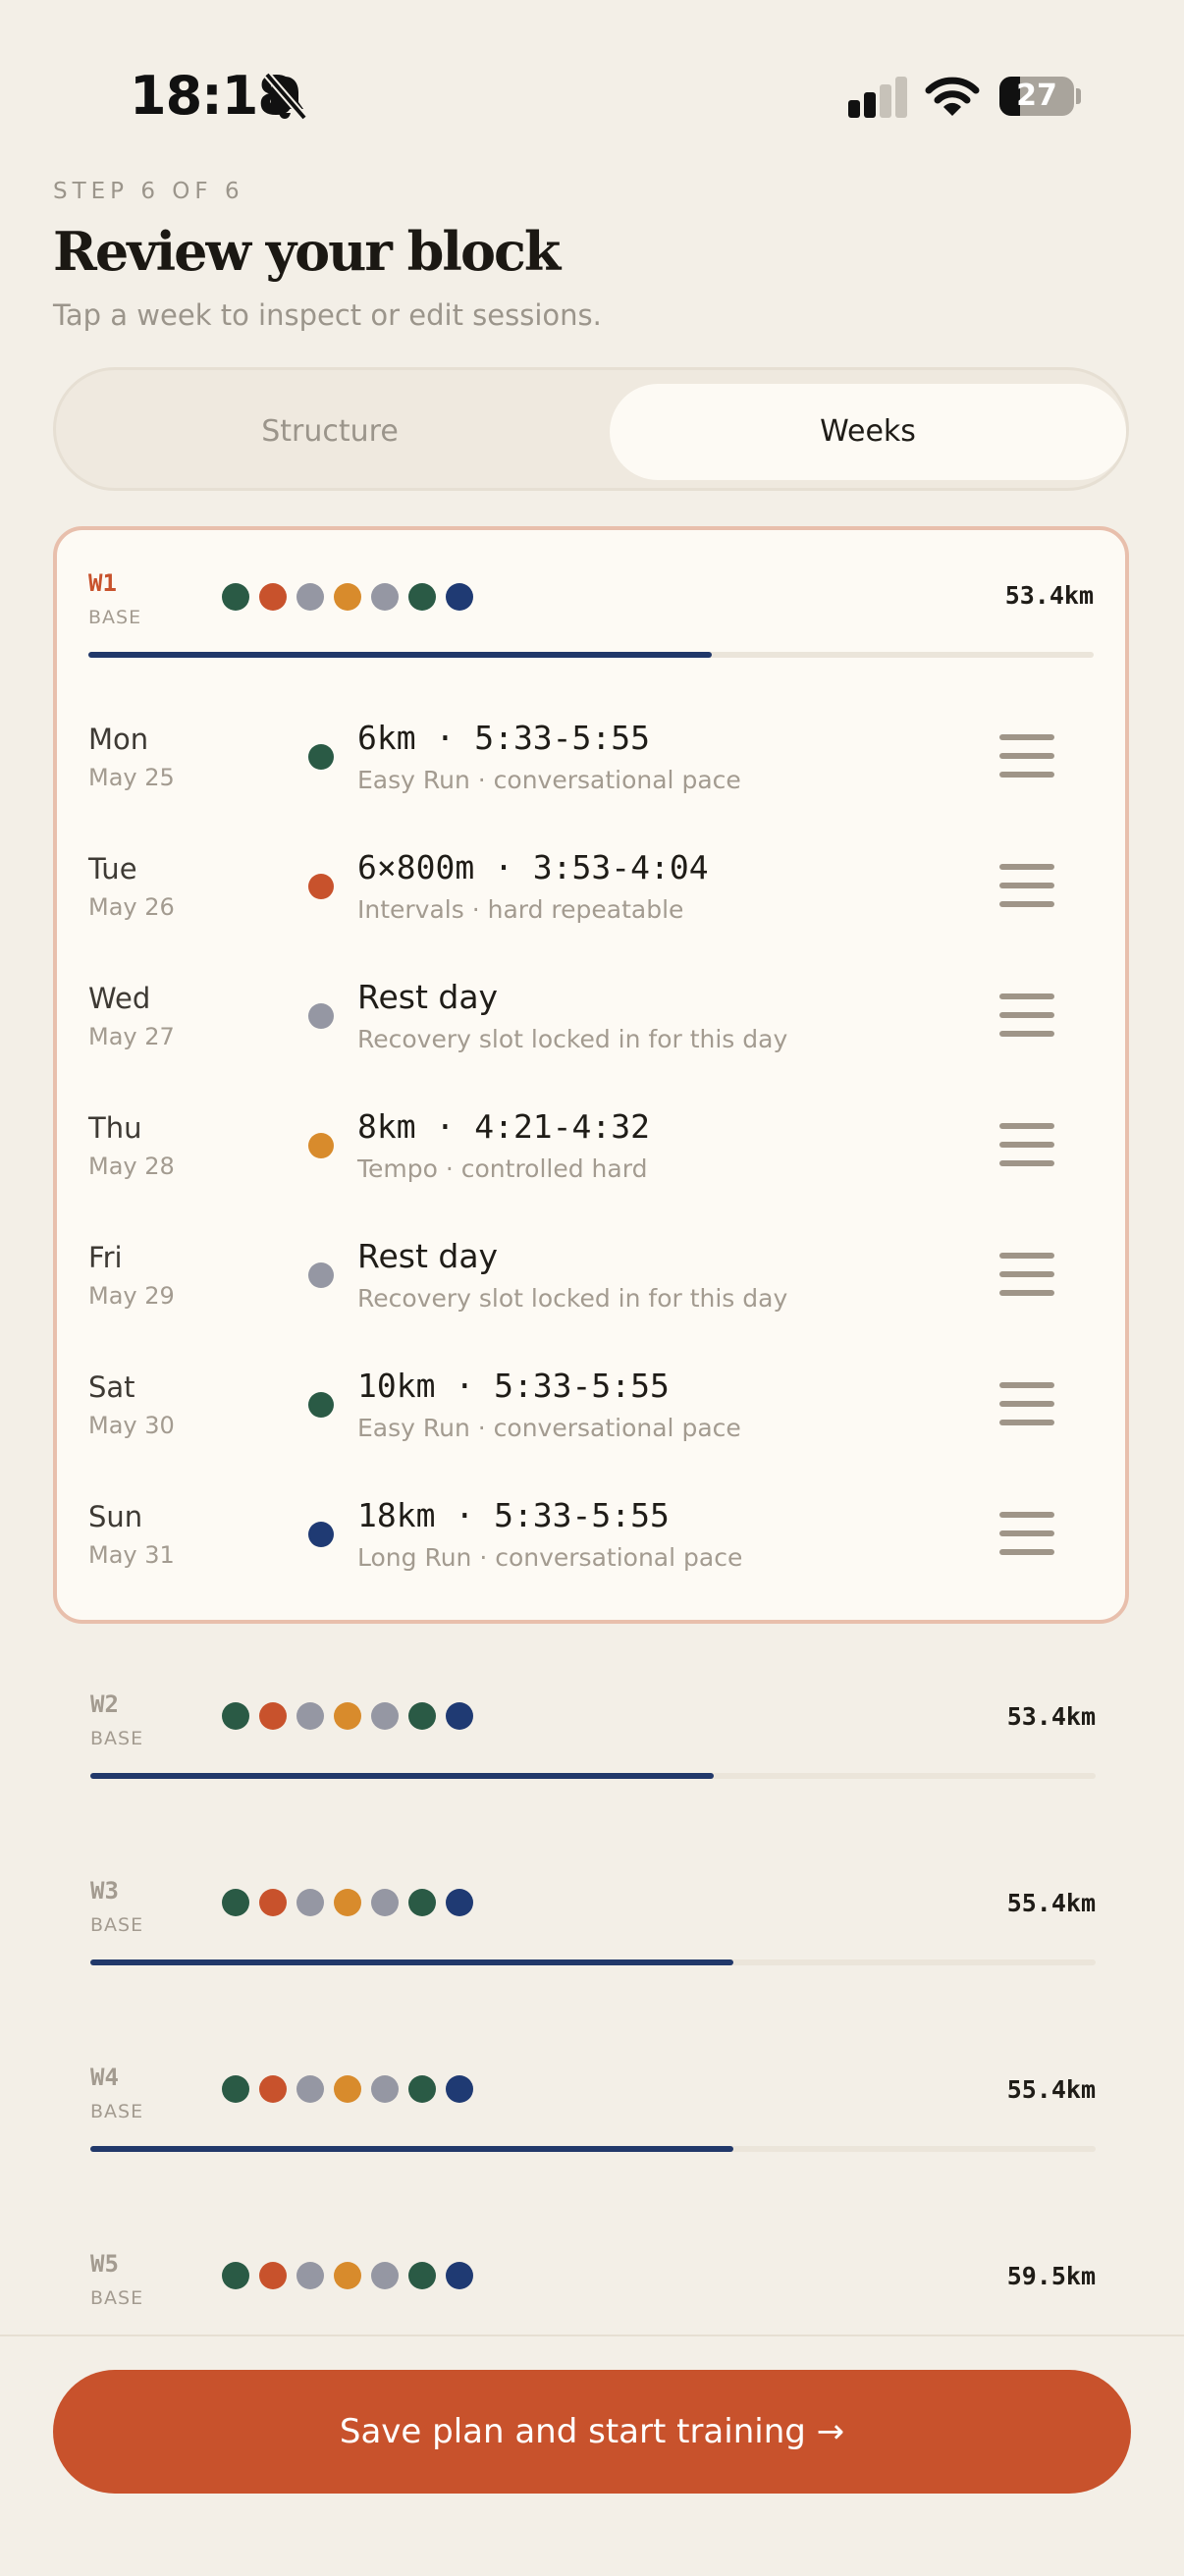 Image resolution: width=1184 pixels, height=2576 pixels. I want to click on wifi-icon, so click(952, 96).